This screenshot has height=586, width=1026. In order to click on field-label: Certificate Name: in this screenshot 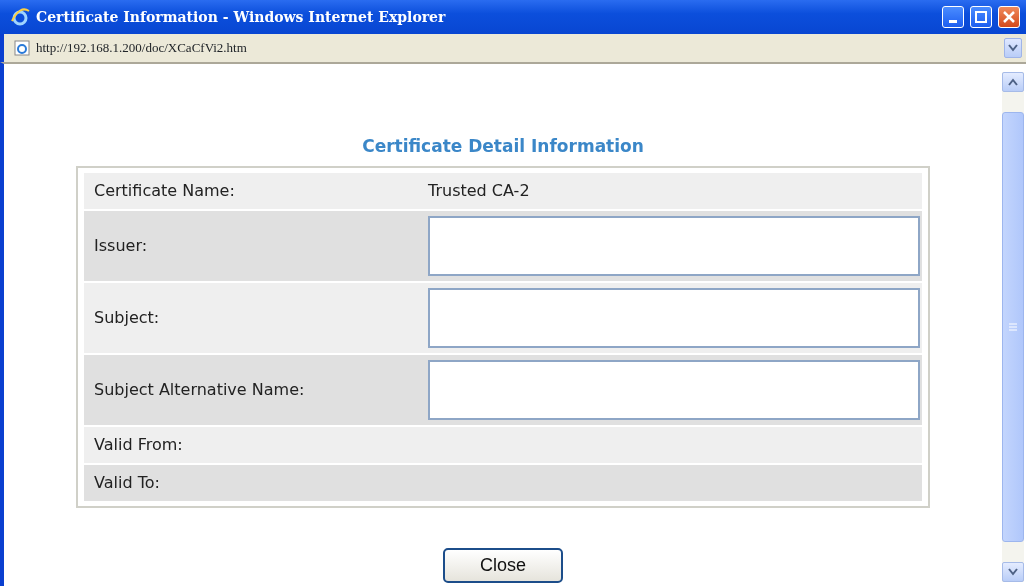, I will do `click(164, 190)`.